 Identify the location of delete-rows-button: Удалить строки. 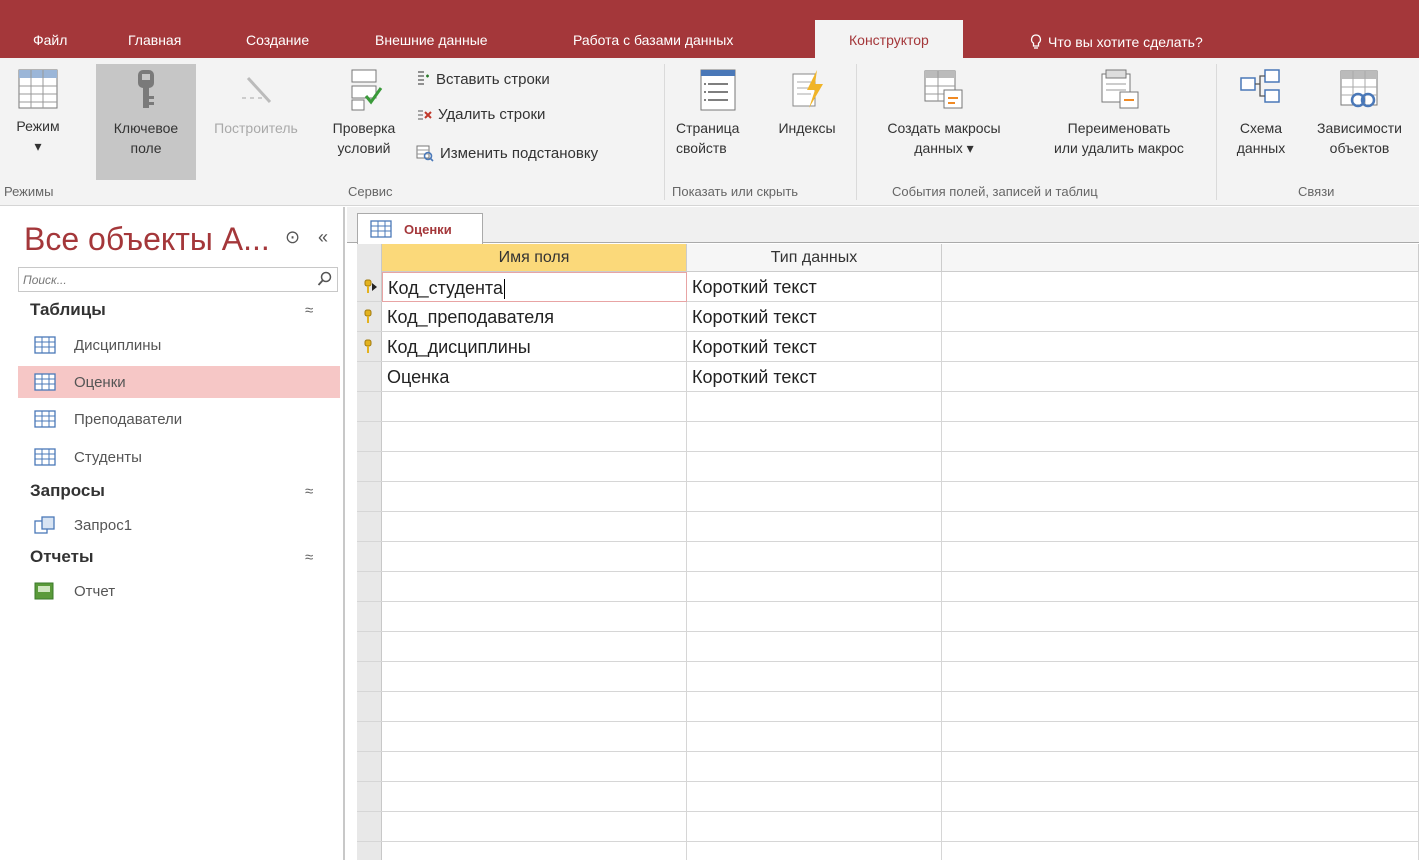
(480, 114).